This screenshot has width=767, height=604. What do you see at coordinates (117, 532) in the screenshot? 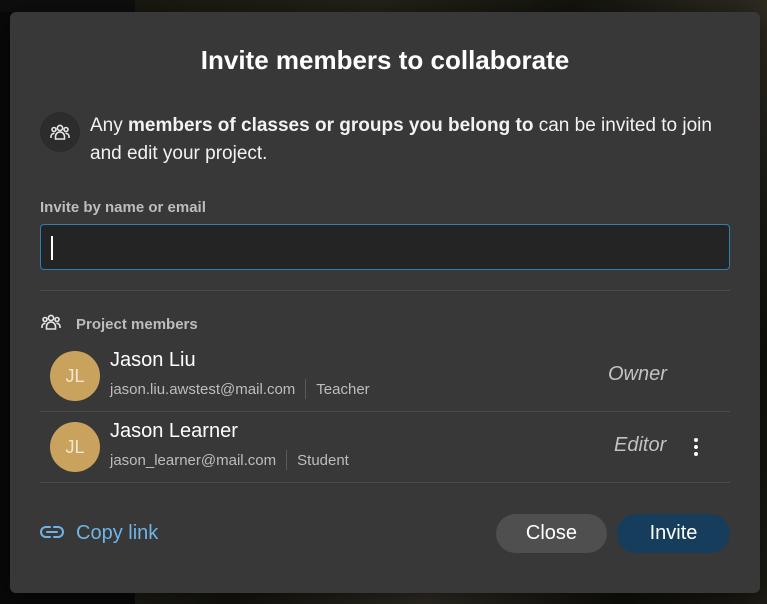
I see `copy-link-label: Copy link` at bounding box center [117, 532].